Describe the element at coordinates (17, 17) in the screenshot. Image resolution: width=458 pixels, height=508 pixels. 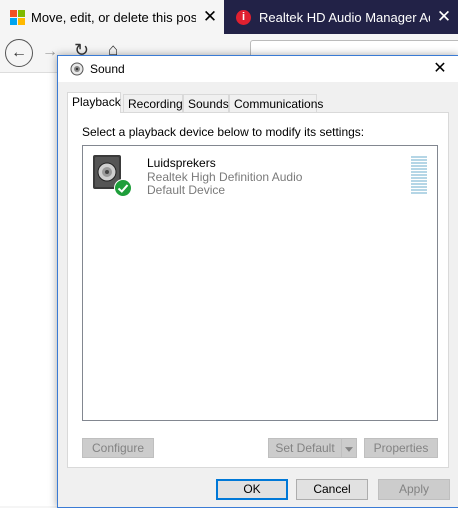
I see `microsoft-logo-icon` at that location.